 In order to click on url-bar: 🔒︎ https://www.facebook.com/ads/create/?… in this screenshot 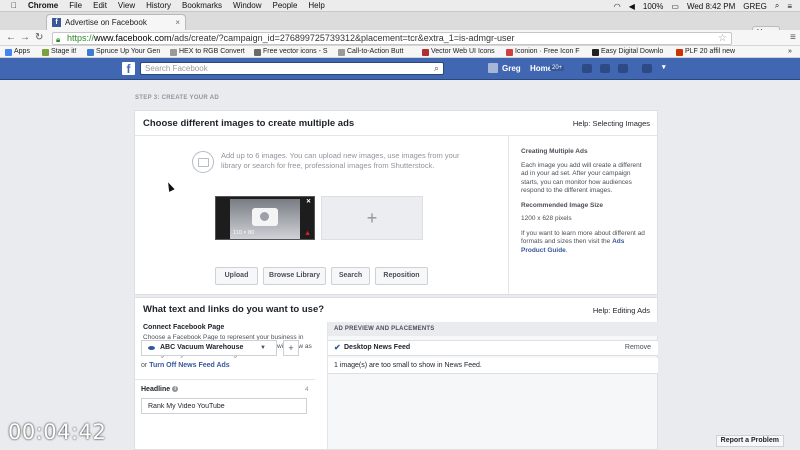, I will do `click(392, 38)`.